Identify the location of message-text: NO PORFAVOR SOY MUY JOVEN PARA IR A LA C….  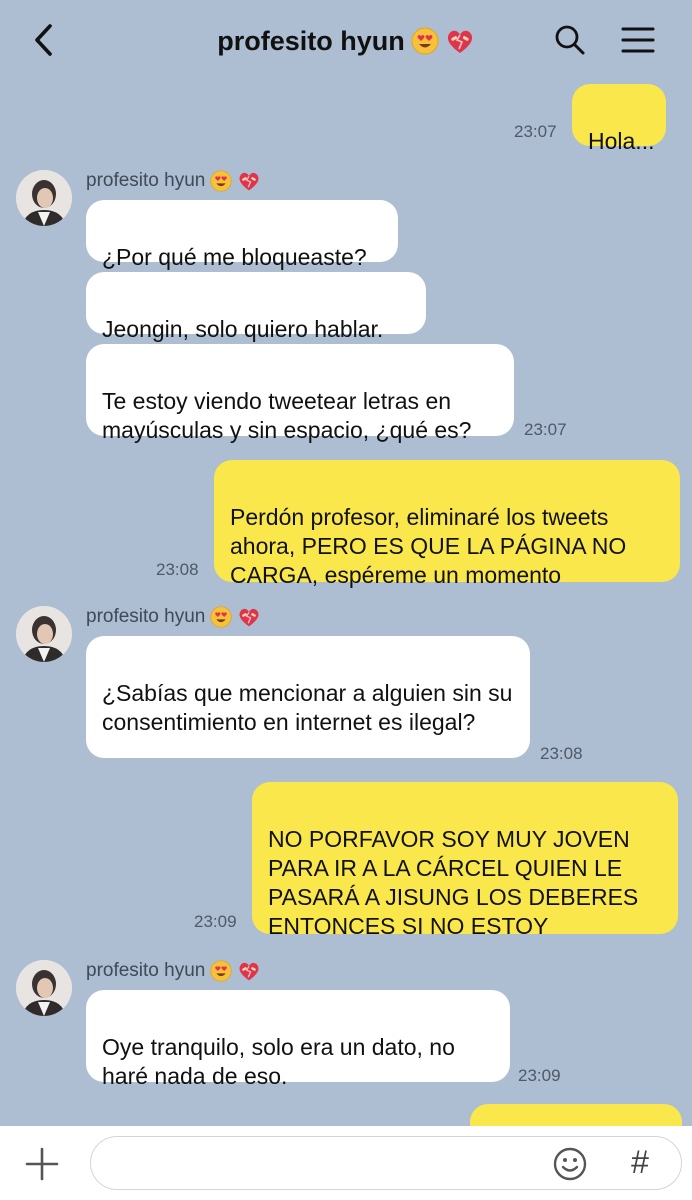
(453, 882).